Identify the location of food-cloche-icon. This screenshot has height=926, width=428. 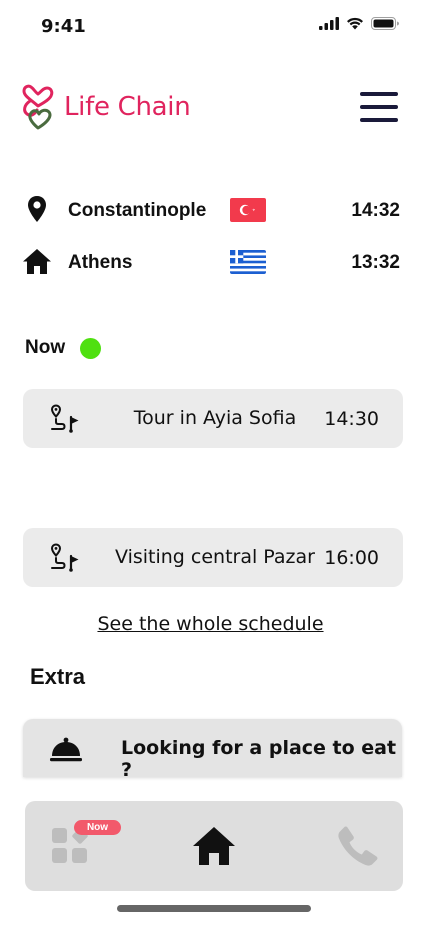
(66, 749).